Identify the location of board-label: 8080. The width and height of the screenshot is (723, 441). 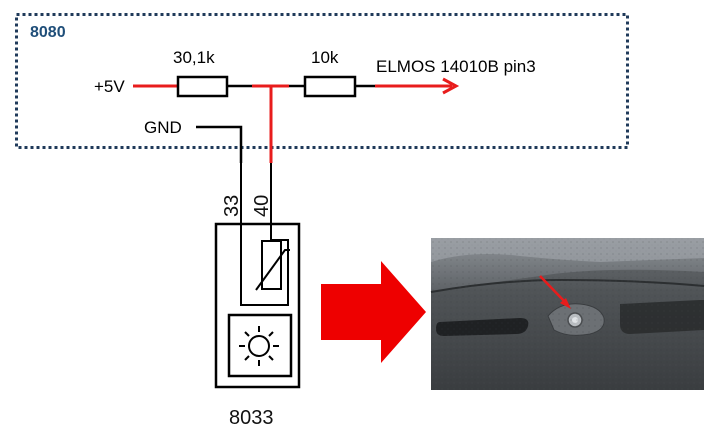
(48, 32).